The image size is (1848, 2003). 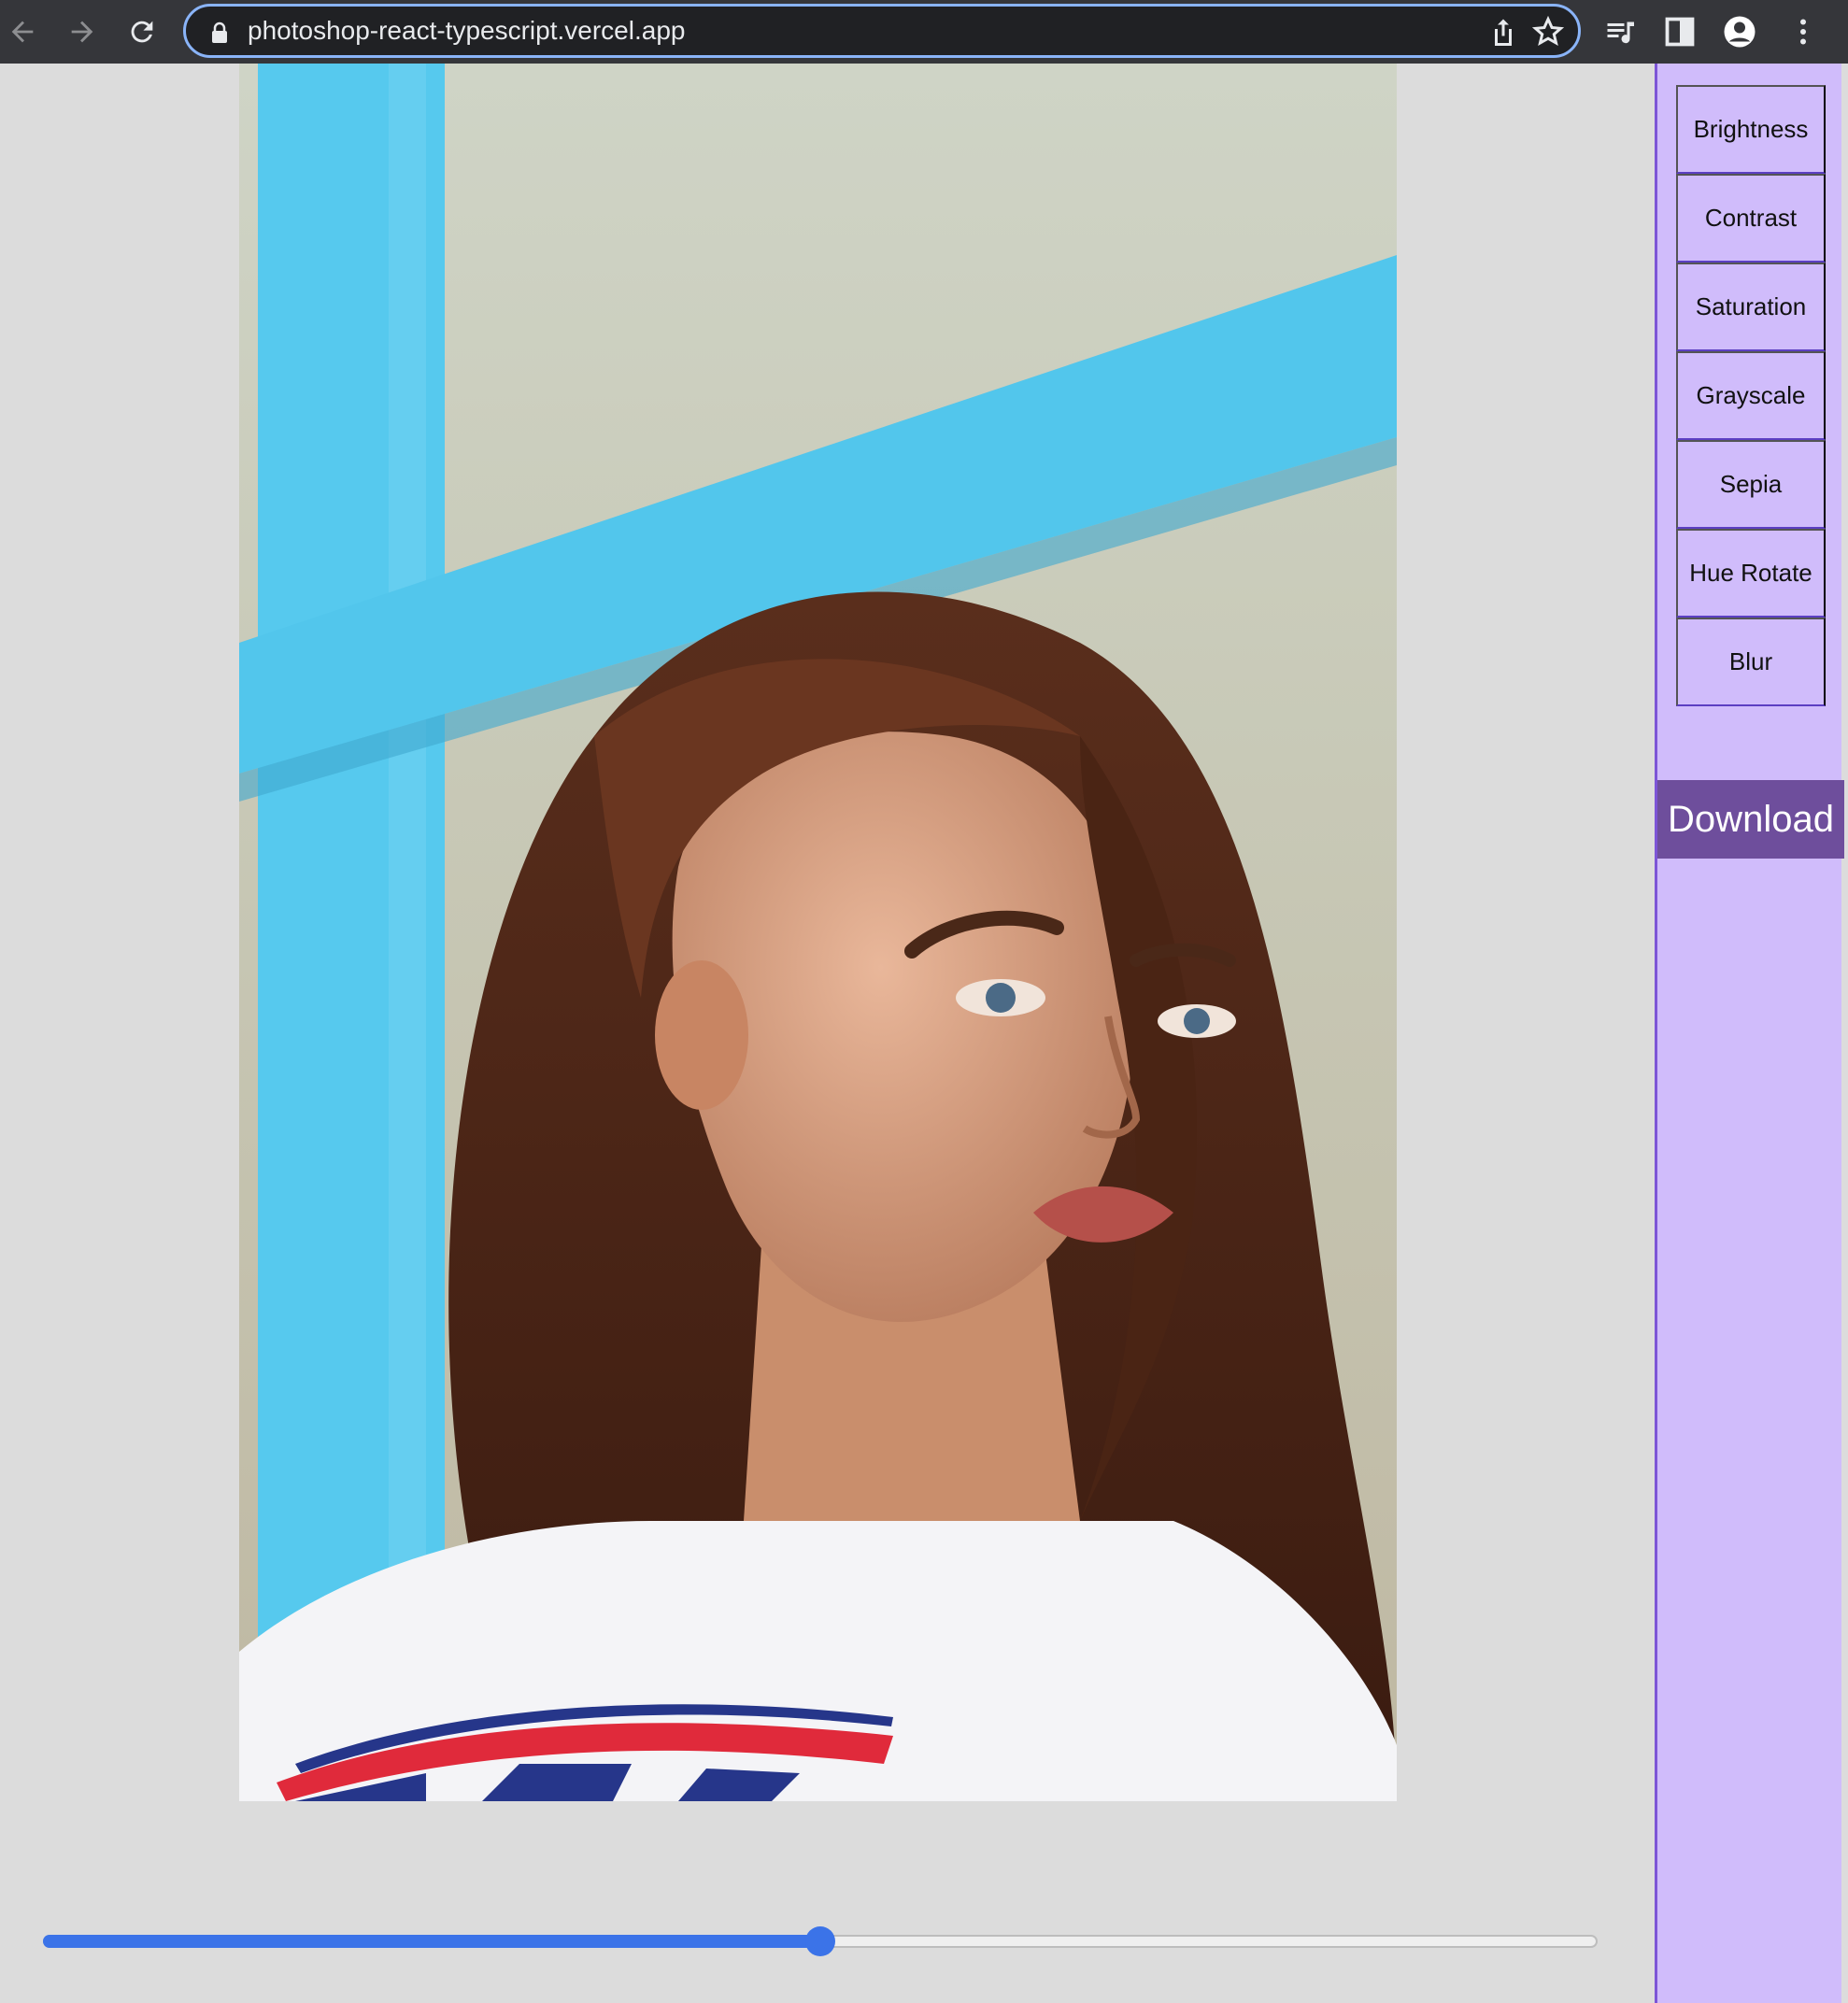 I want to click on slider-fill, so click(x=431, y=1941).